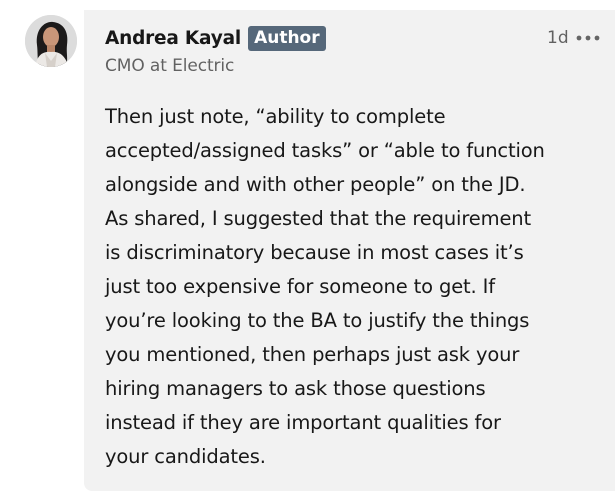 The width and height of the screenshot is (615, 497). Describe the element at coordinates (170, 66) in the screenshot. I see `author-headline: CMO at Electric` at that location.